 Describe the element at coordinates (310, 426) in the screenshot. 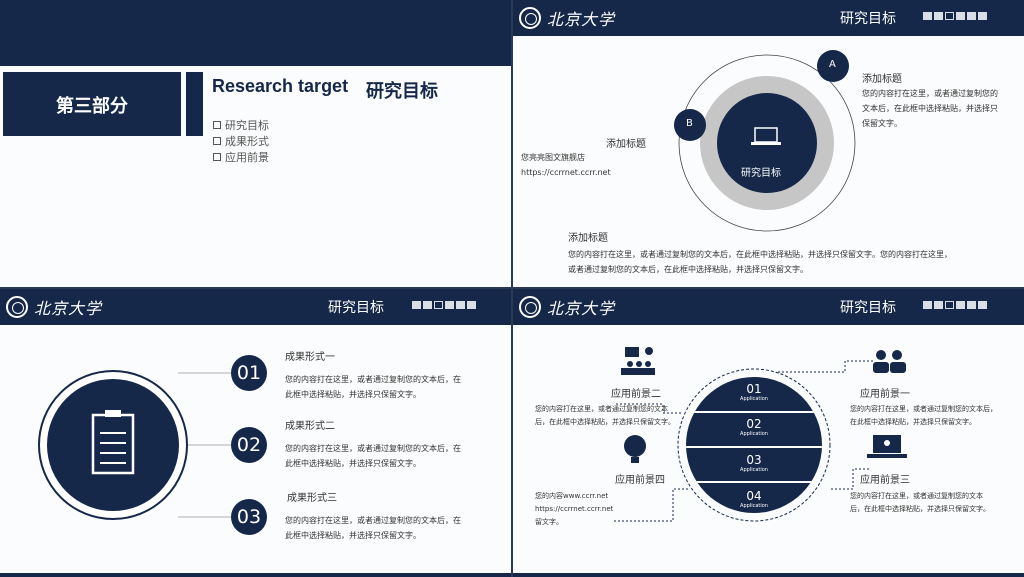

I see `item-title: 成果形式二` at that location.